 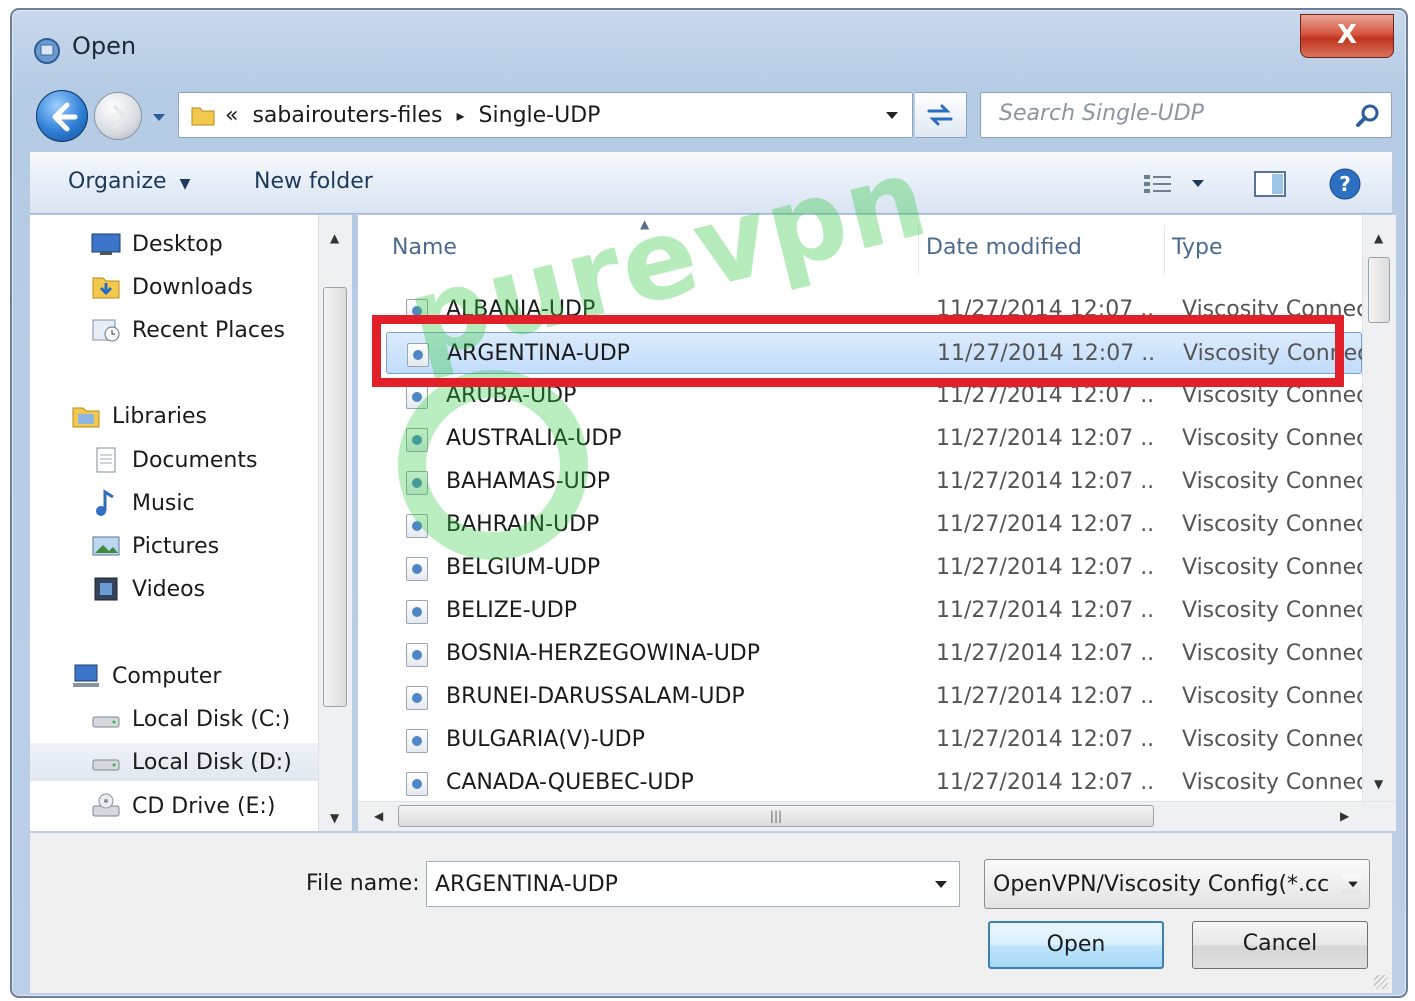 What do you see at coordinates (540, 115) in the screenshot?
I see `breadcrumb-single-udp: Single-UDP` at bounding box center [540, 115].